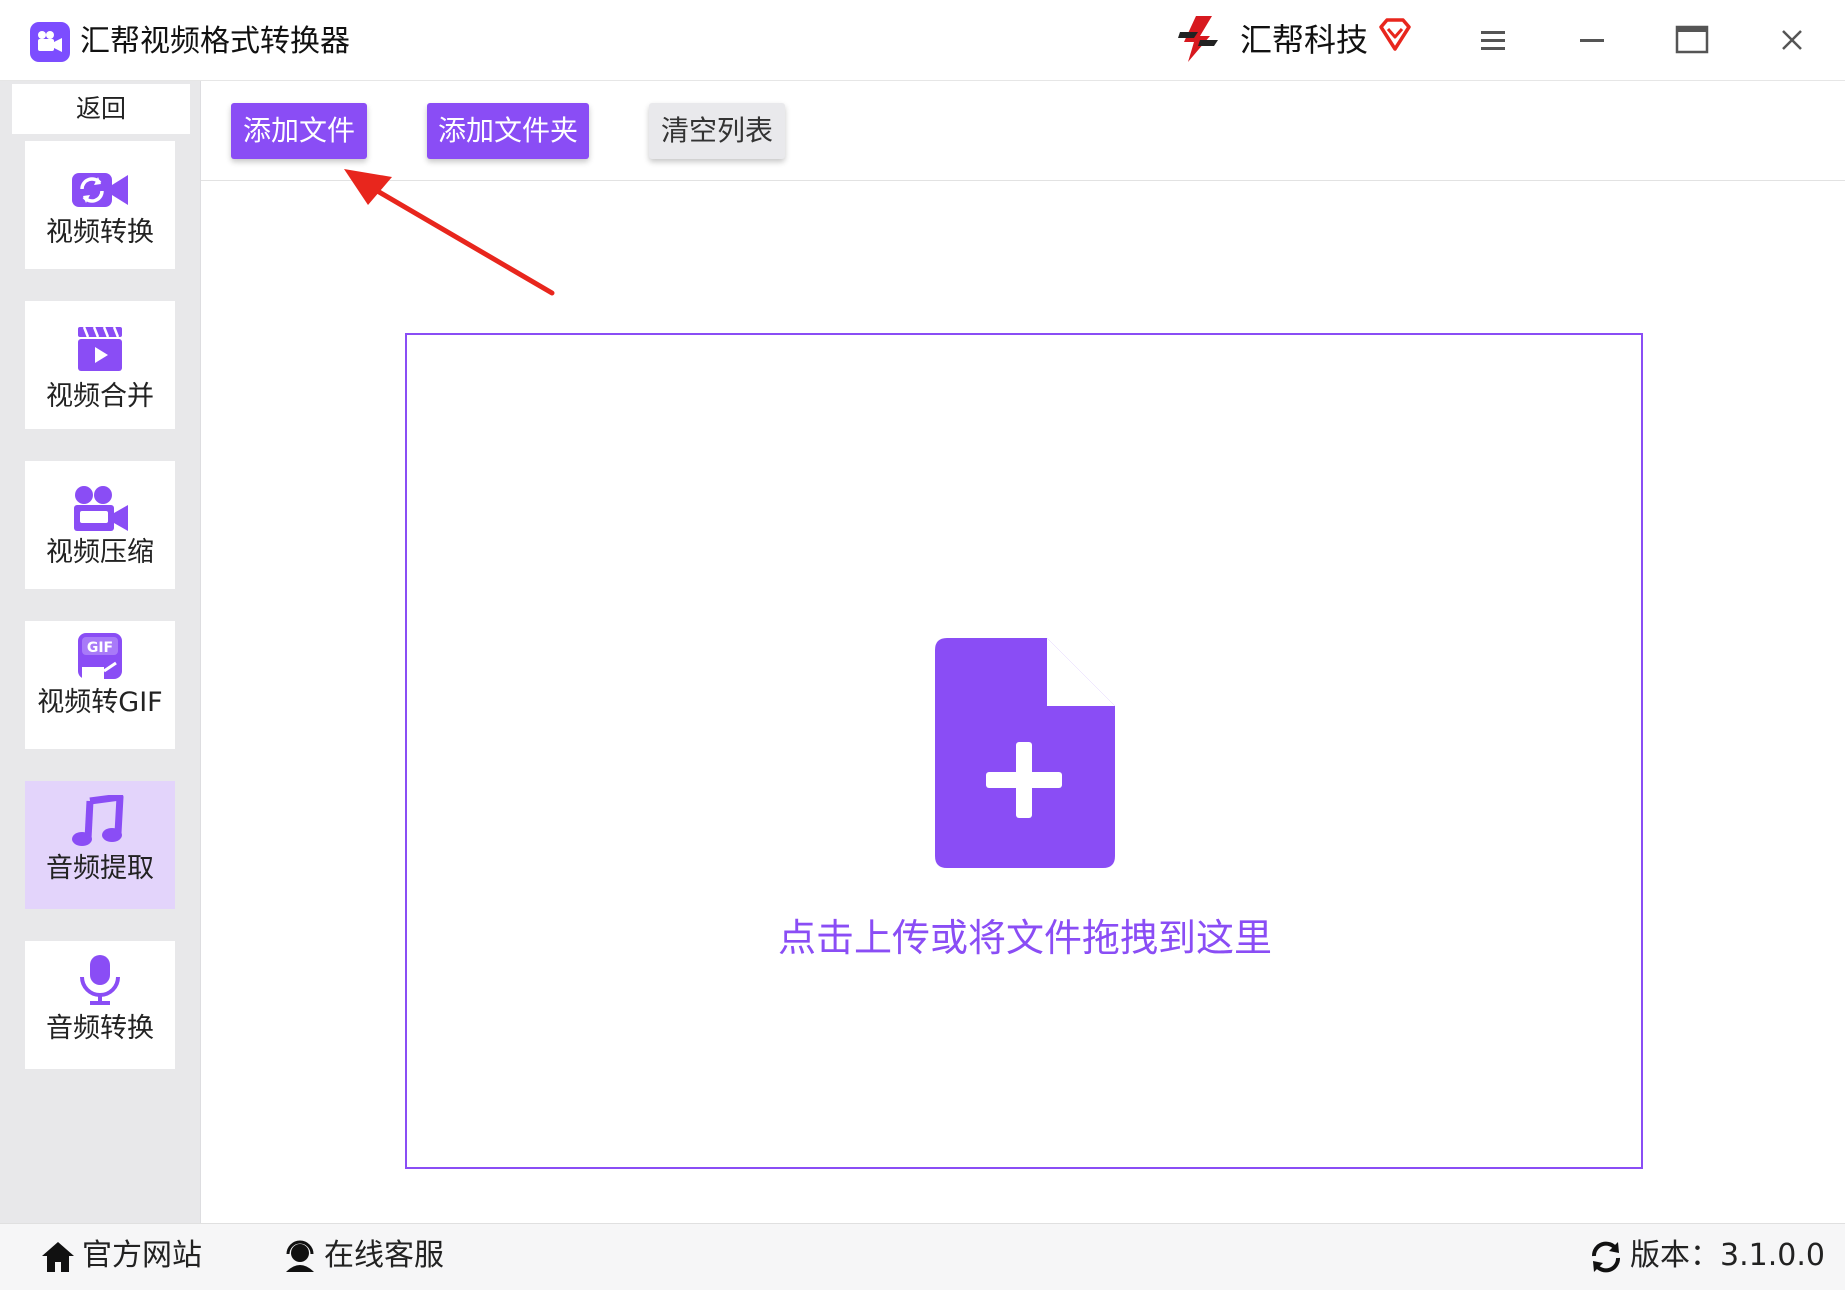 Image resolution: width=1845 pixels, height=1290 pixels. I want to click on video-convert-icon, so click(100, 190).